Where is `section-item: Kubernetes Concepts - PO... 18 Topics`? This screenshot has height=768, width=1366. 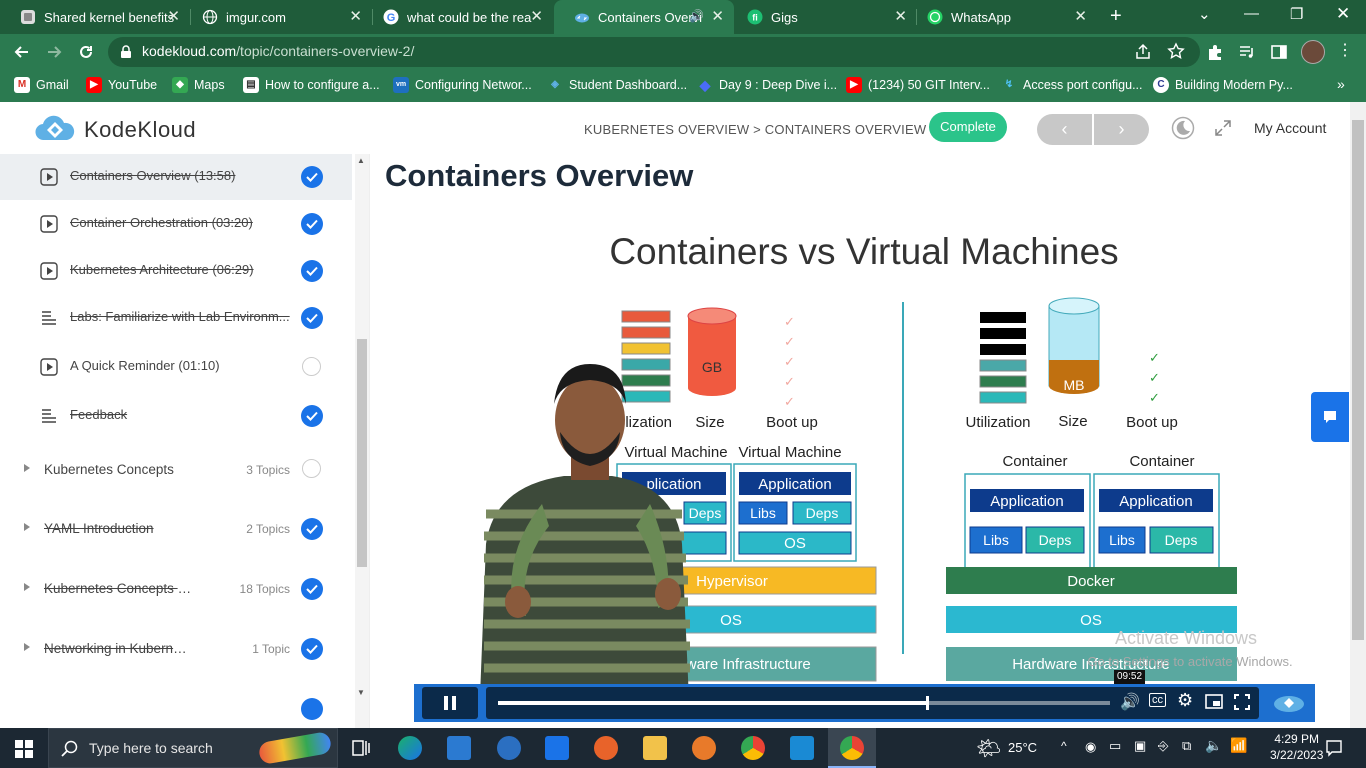 section-item: Kubernetes Concepts - PO... 18 Topics is located at coordinates (176, 589).